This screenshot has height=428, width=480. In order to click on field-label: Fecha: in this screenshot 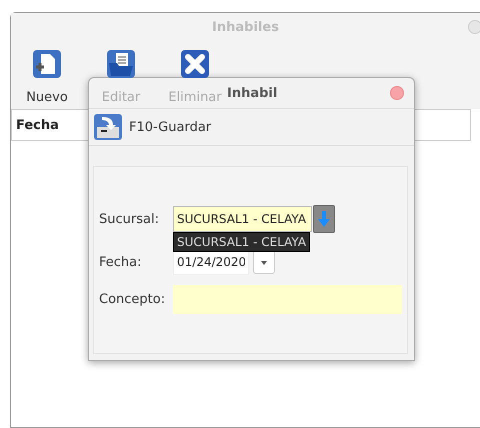, I will do `click(120, 262)`.